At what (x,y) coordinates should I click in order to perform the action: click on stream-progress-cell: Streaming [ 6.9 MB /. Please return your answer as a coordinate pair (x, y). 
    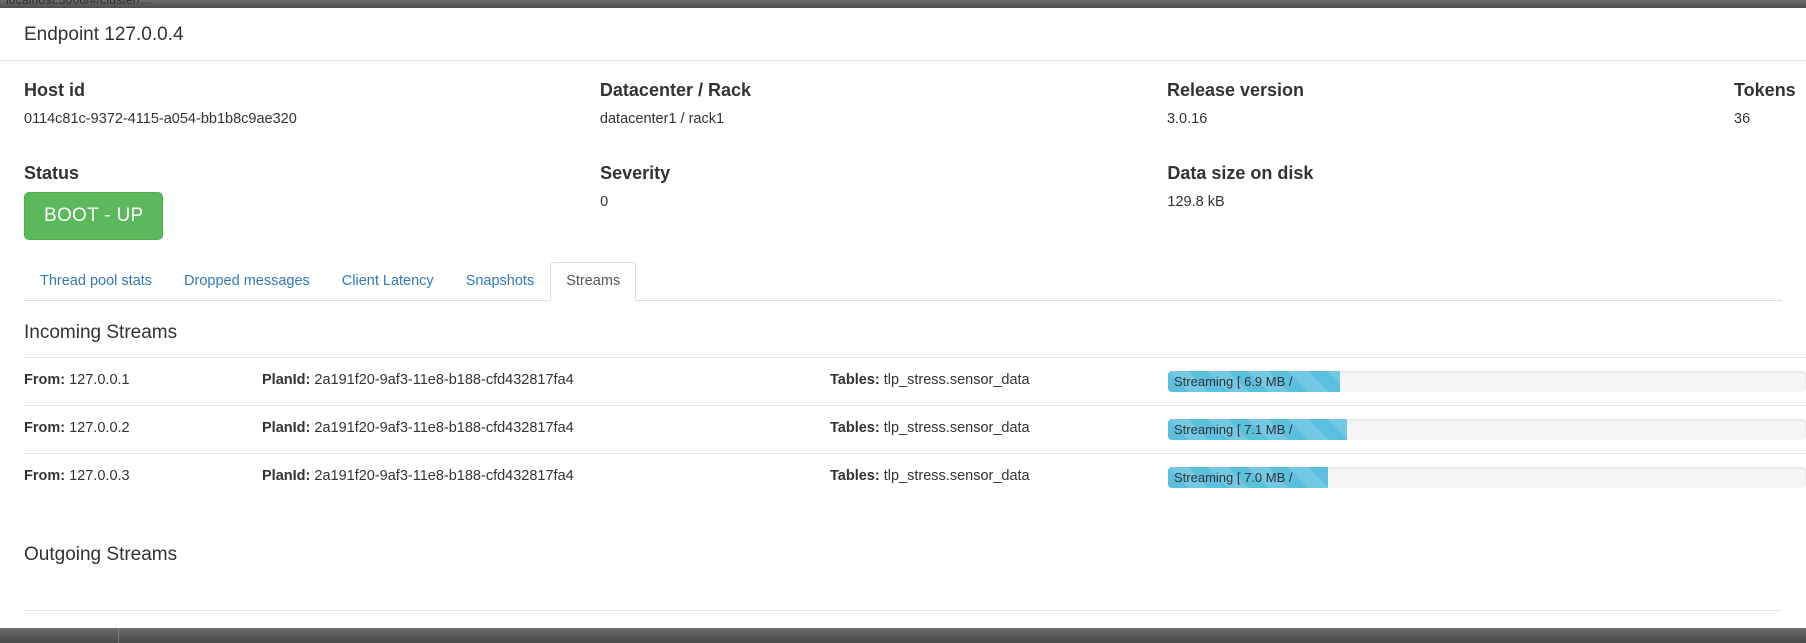
    Looking at the image, I should click on (1487, 382).